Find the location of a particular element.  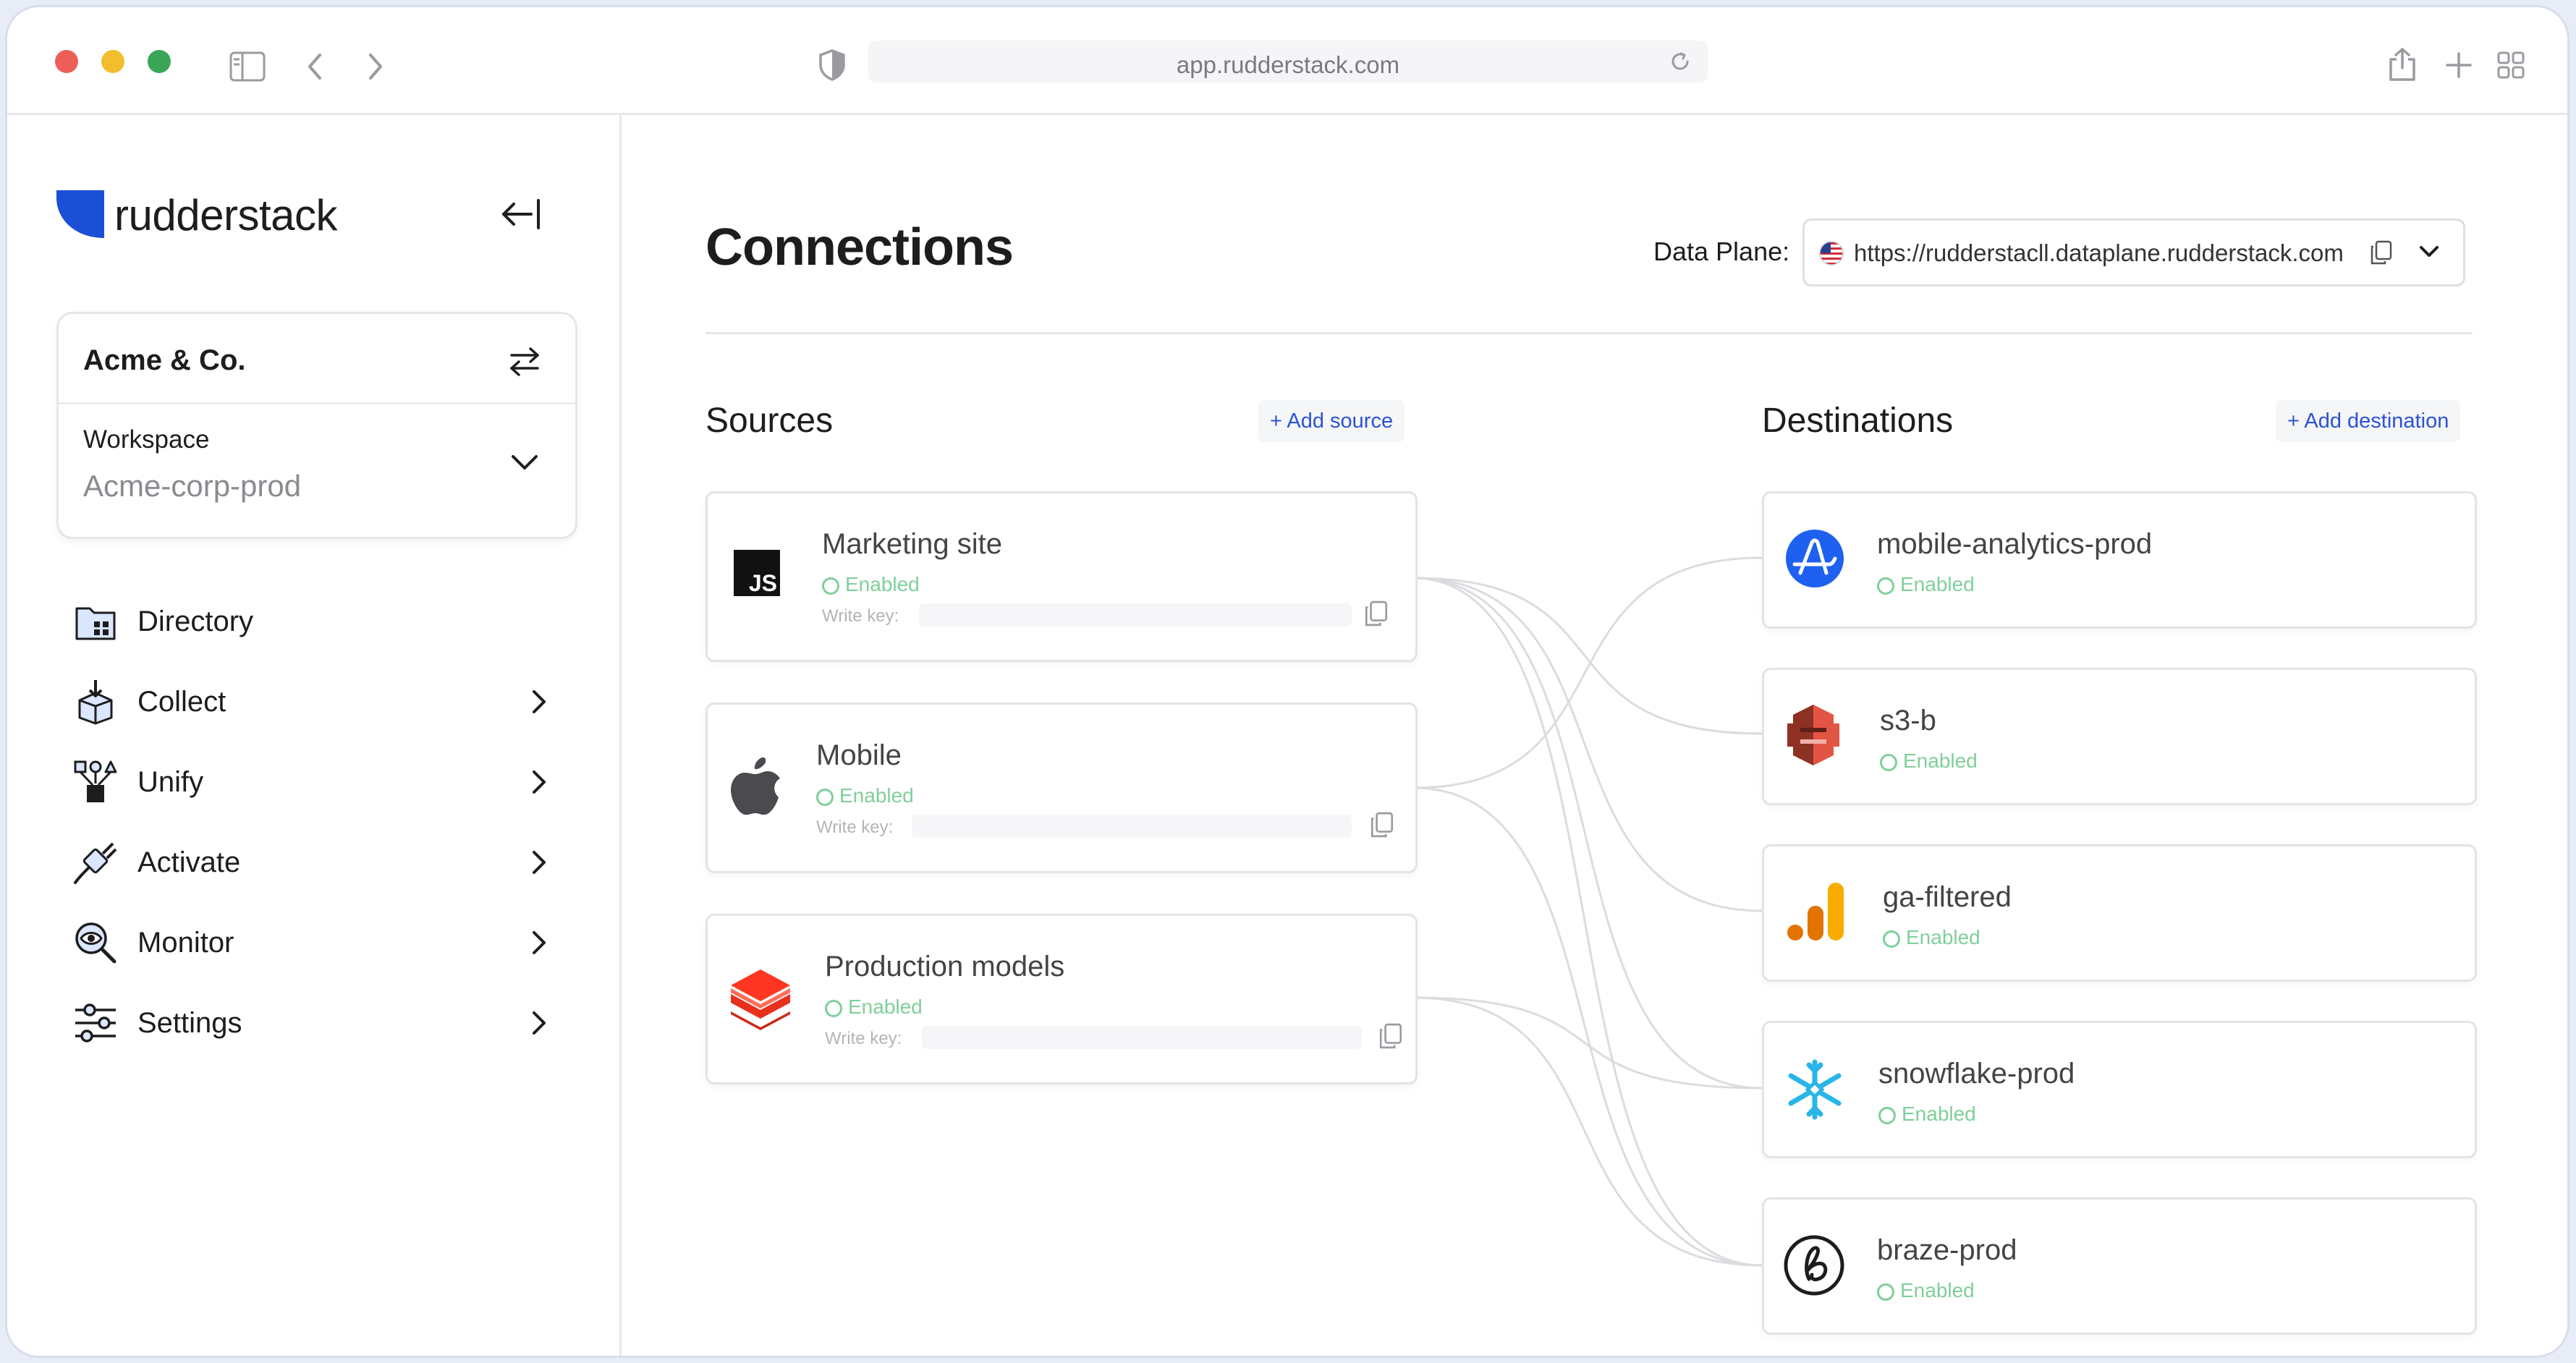

address-url: app.rudderstack.com is located at coordinates (1288, 64).